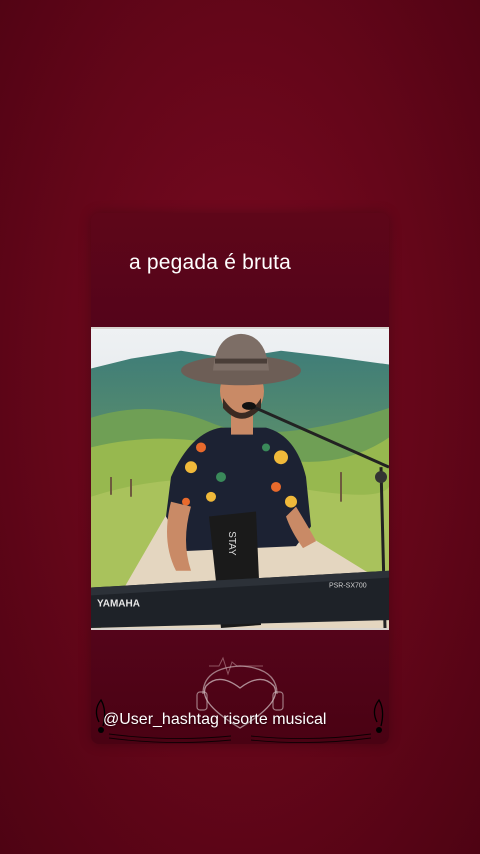  Describe the element at coordinates (215, 719) in the screenshot. I see `watermark-text: @User_hashtag risorte musical` at that location.